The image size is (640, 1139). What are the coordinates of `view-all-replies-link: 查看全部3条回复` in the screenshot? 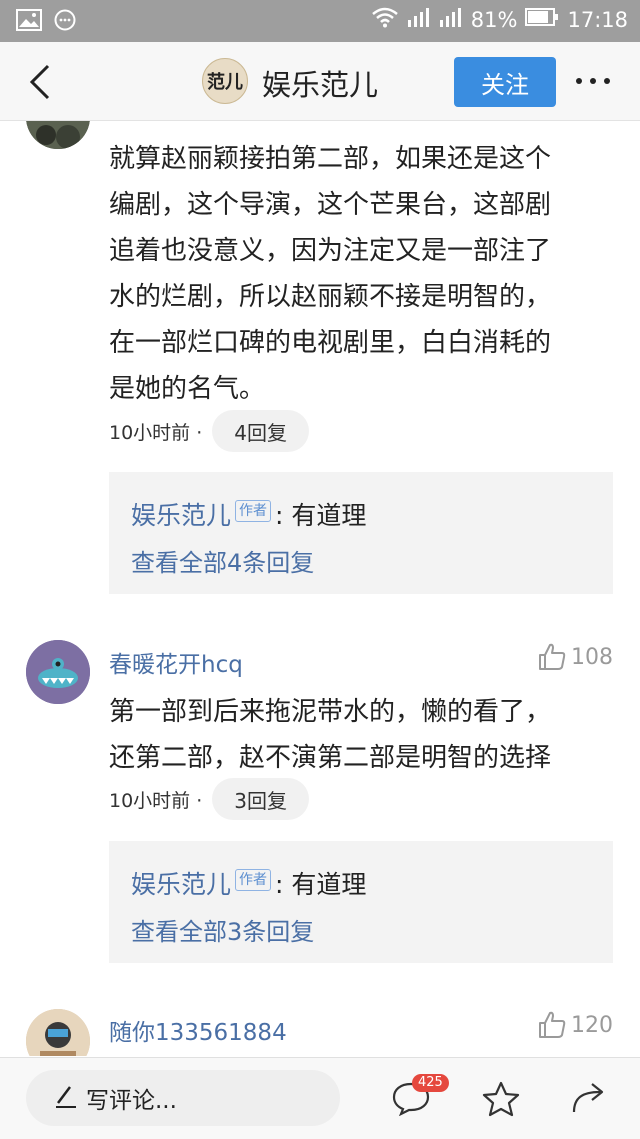 It's located at (222, 929).